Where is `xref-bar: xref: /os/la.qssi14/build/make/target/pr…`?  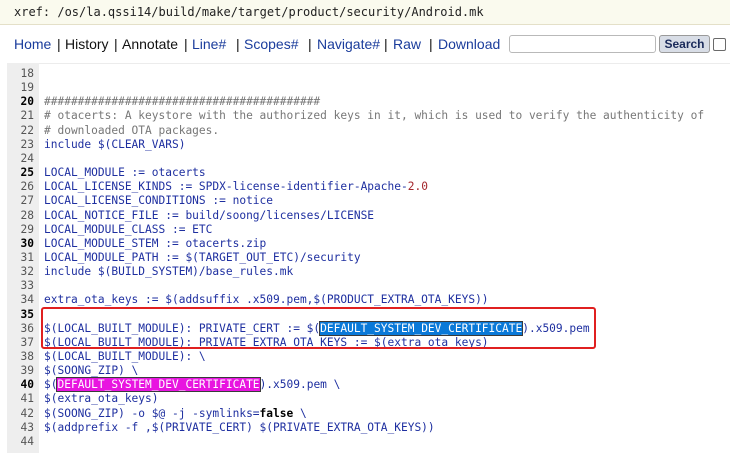
xref-bar: xref: /os/la.qssi14/build/make/target/pr… is located at coordinates (365, 12).